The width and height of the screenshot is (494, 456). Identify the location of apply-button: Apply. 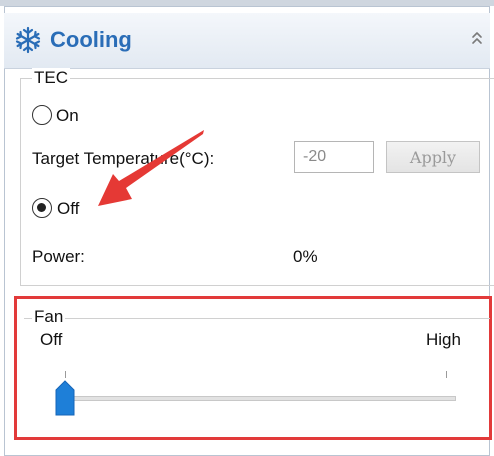
(433, 157).